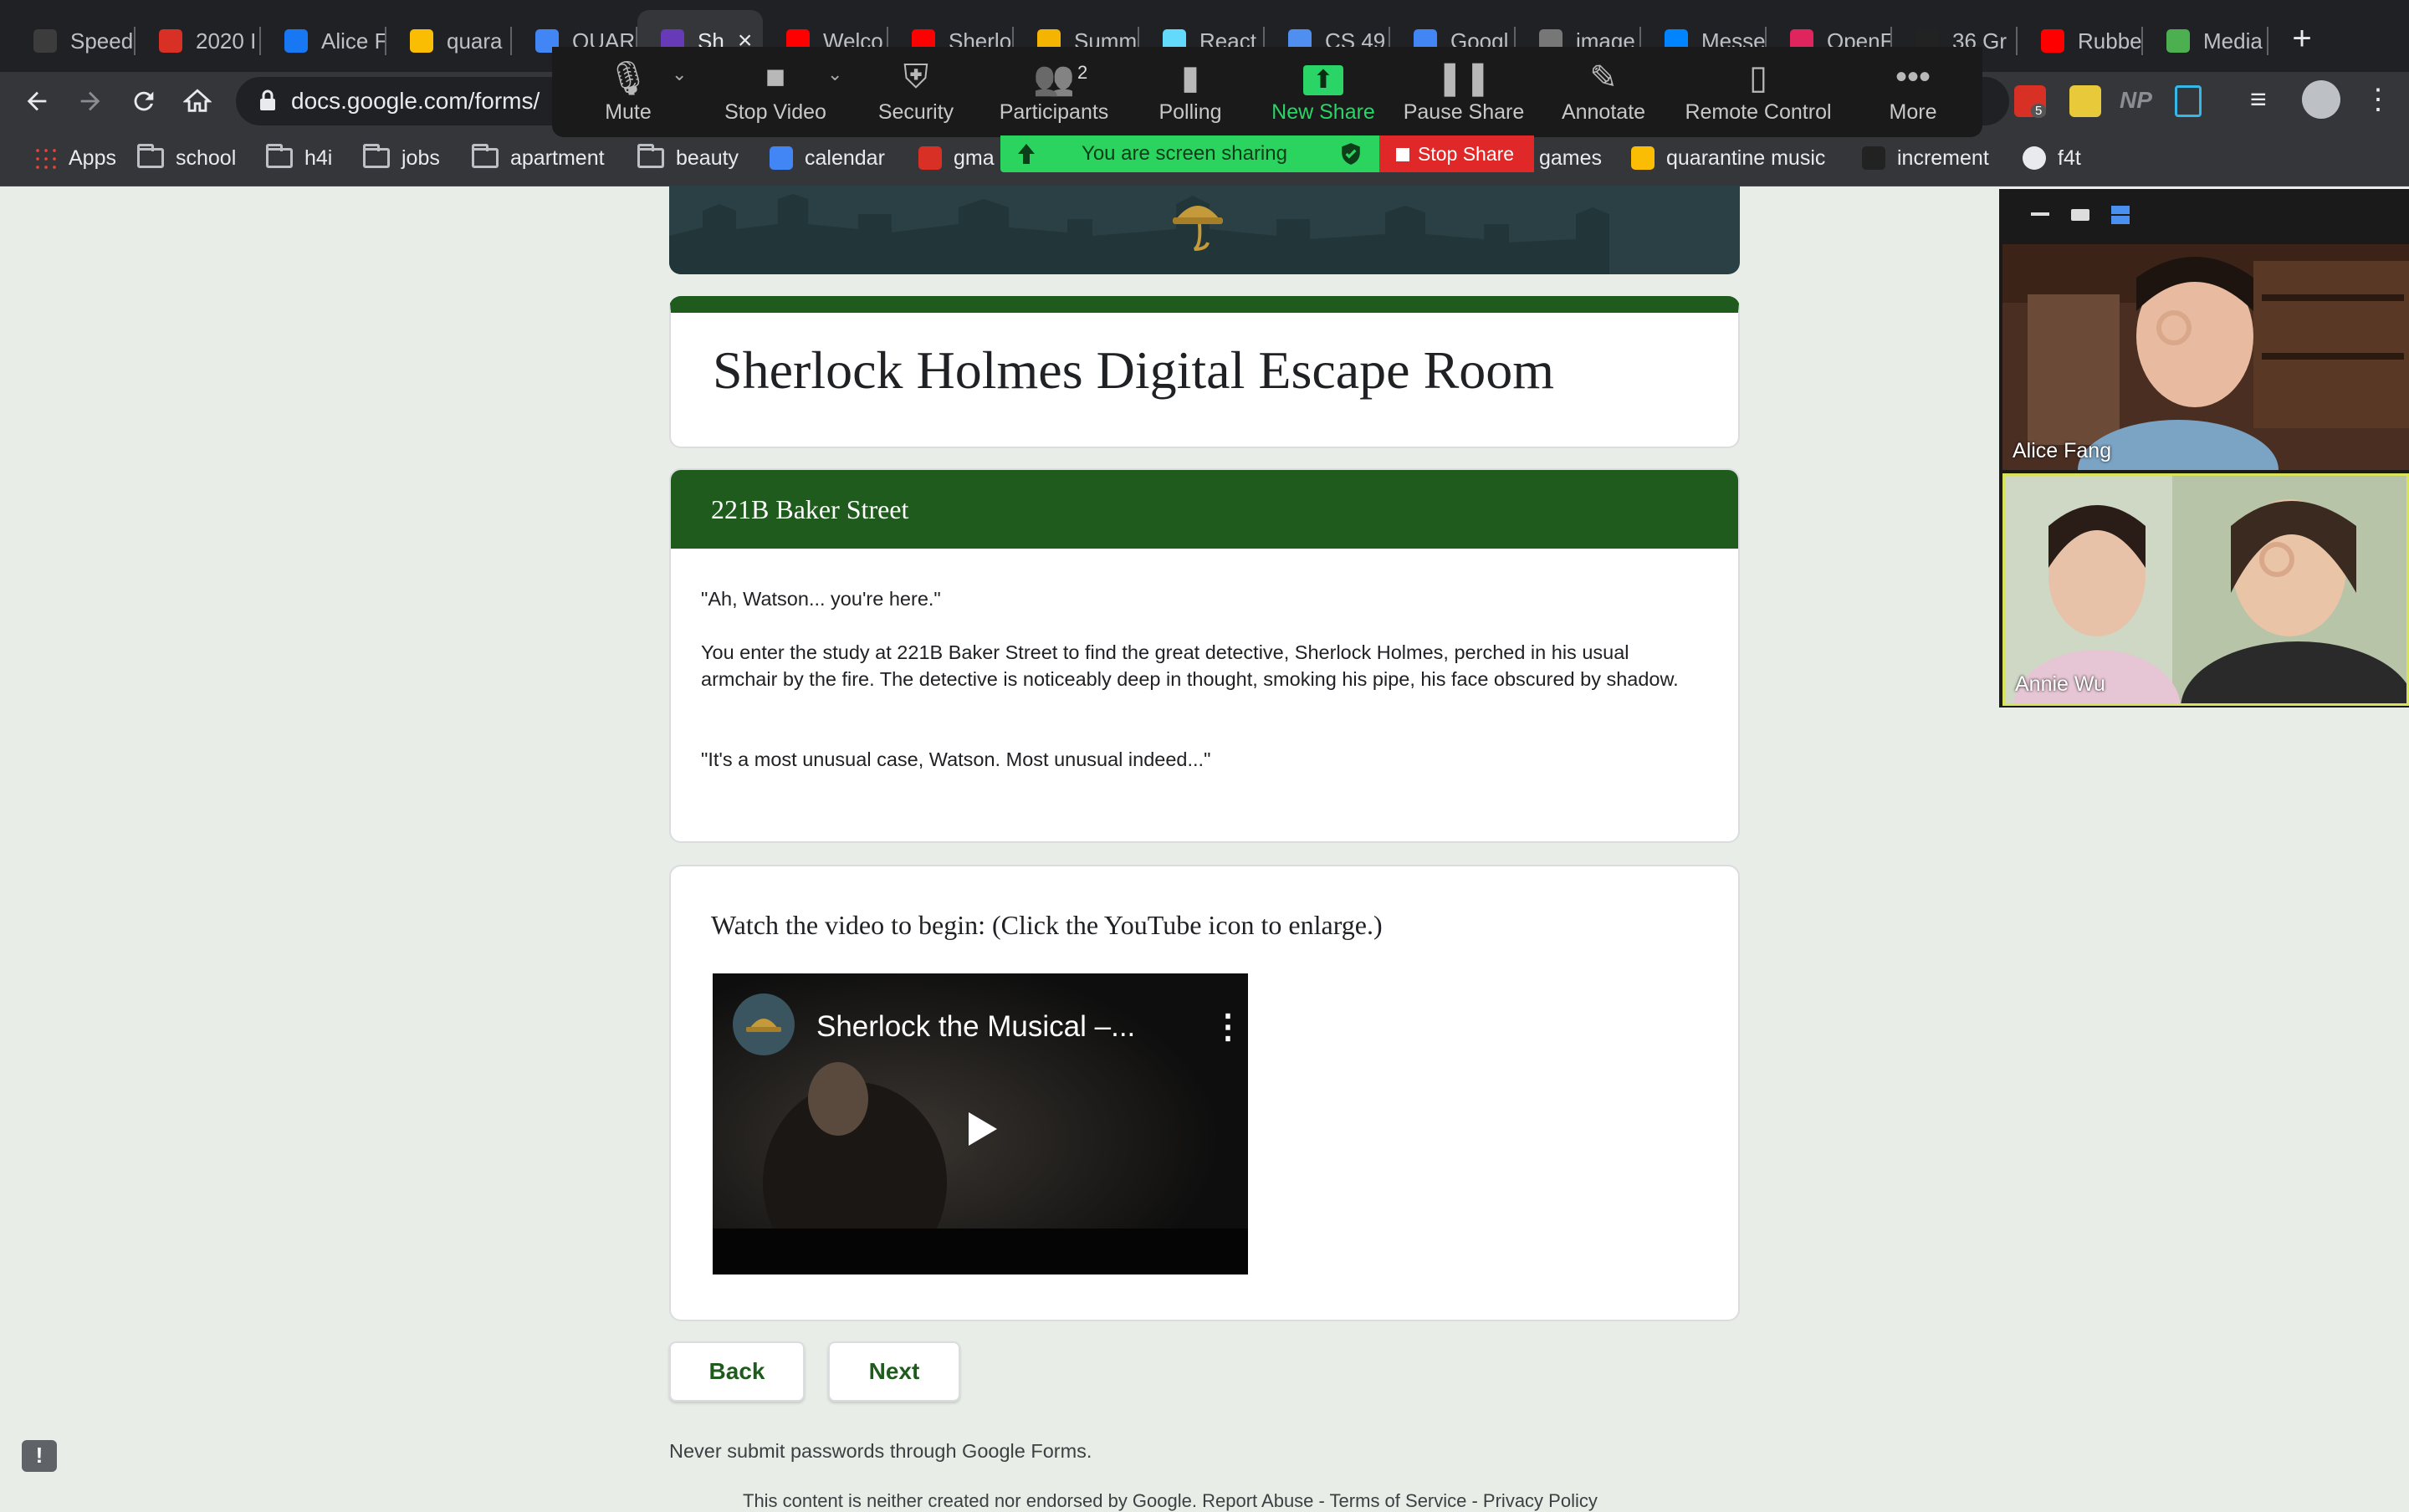 This screenshot has height=1512, width=2409. I want to click on zoom-mute-button: 🎙 Mute ⌄, so click(628, 92).